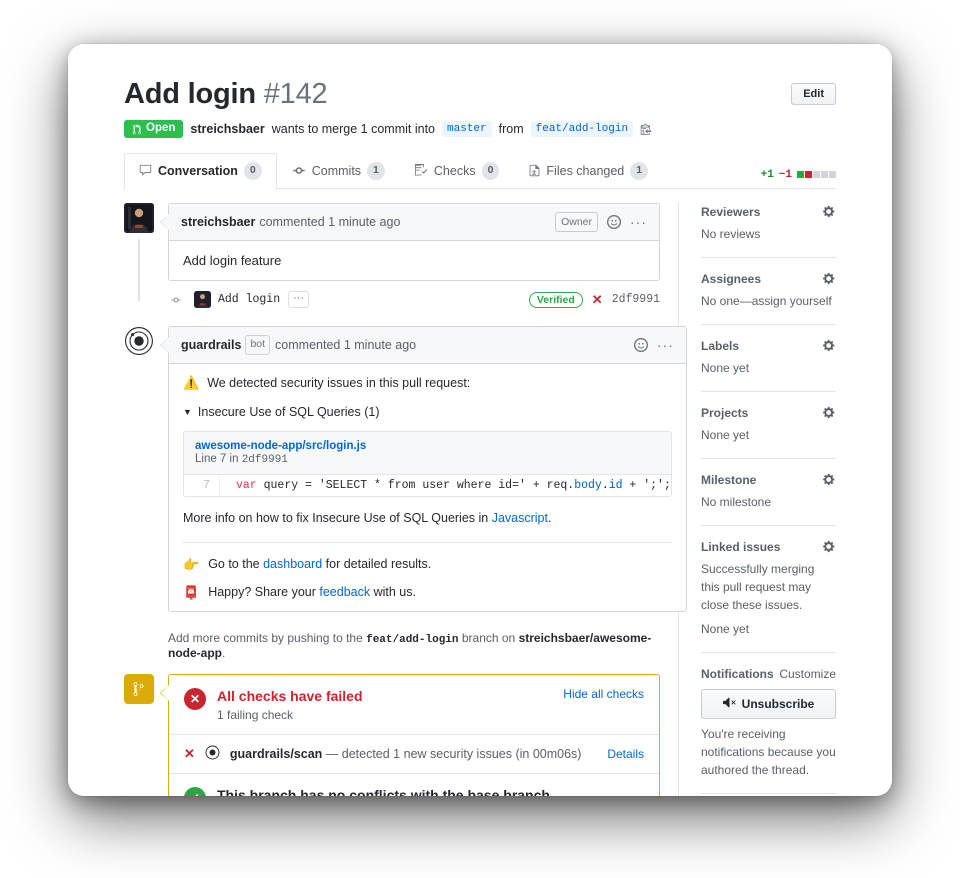 This screenshot has width=960, height=878. I want to click on sidebar-notifications-header: Notifications Customize, so click(768, 674).